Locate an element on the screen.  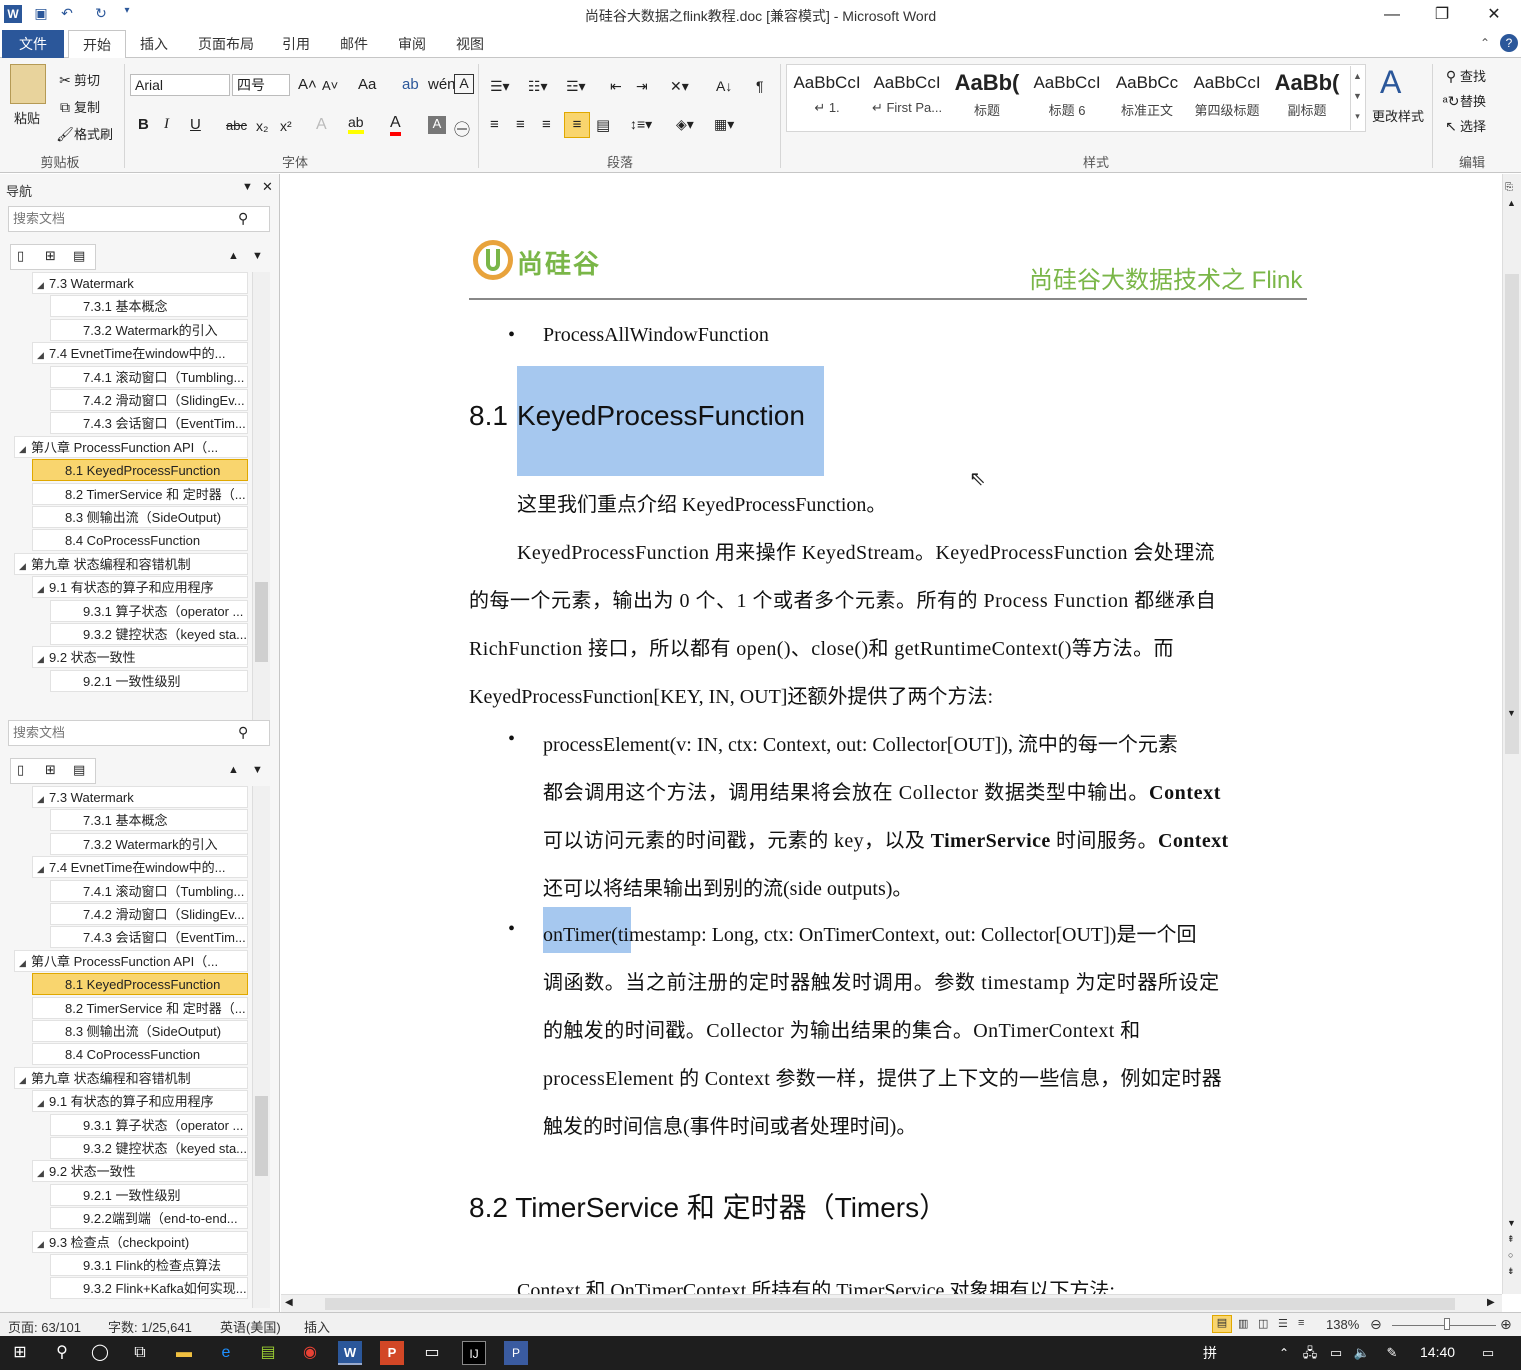
nav-down-icon: ▼ is located at coordinates (257, 770).